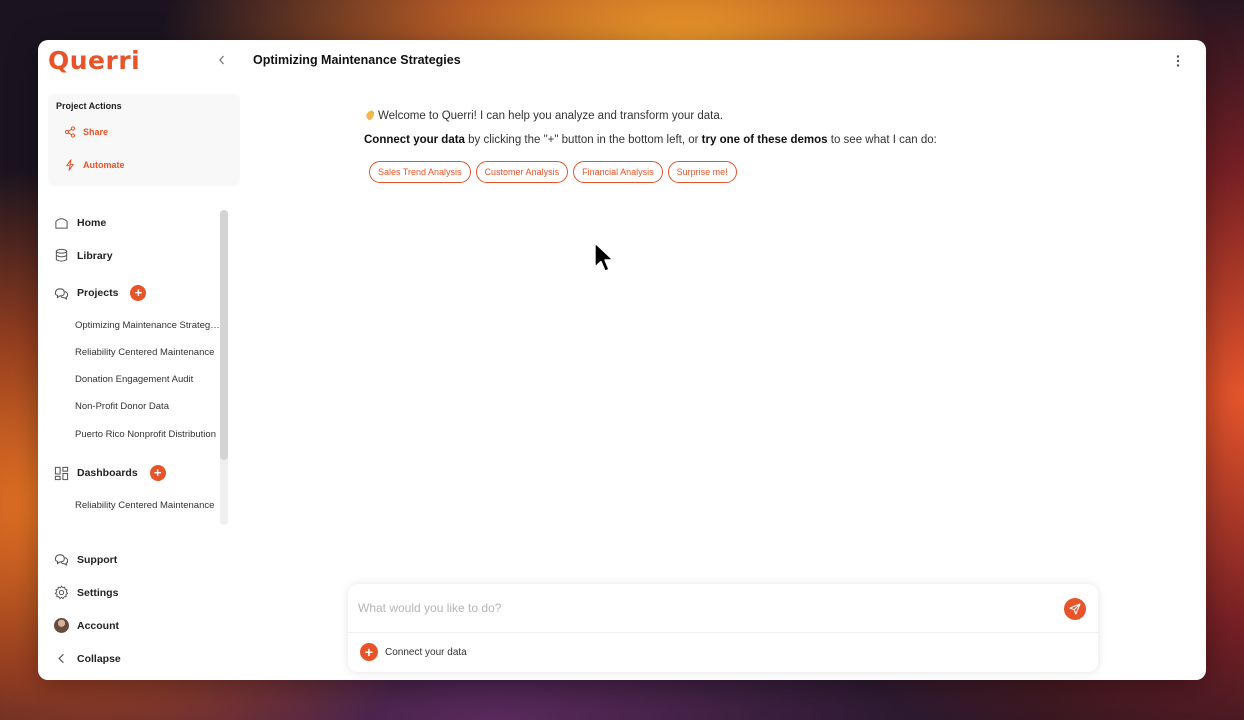 The width and height of the screenshot is (1244, 720). I want to click on gear-icon, so click(61, 592).